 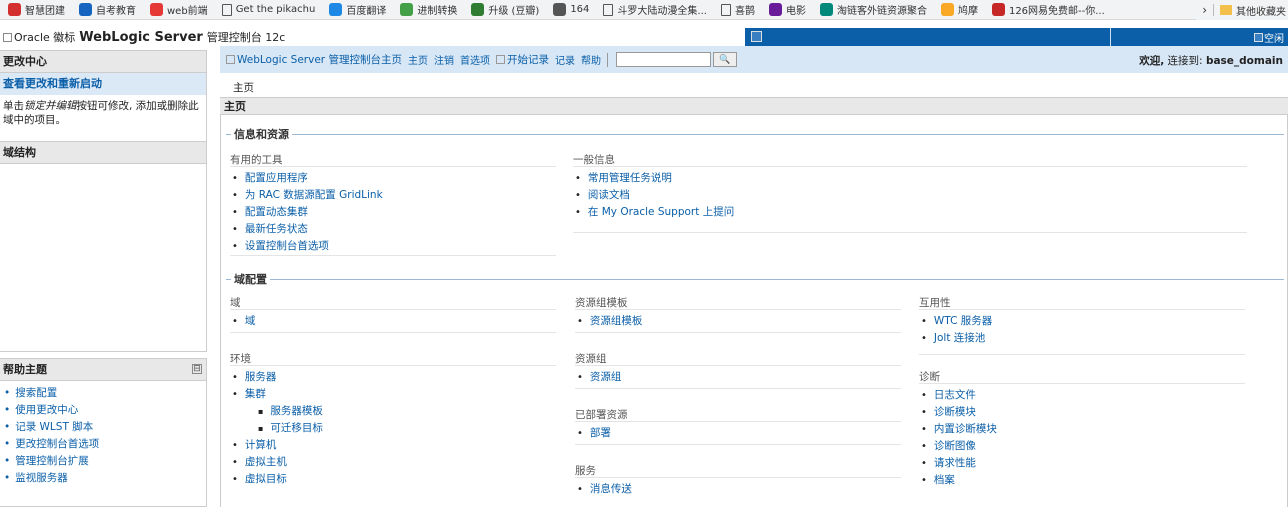 What do you see at coordinates (393, 178) in the screenshot?
I see `nav-link: 配置应用程序` at bounding box center [393, 178].